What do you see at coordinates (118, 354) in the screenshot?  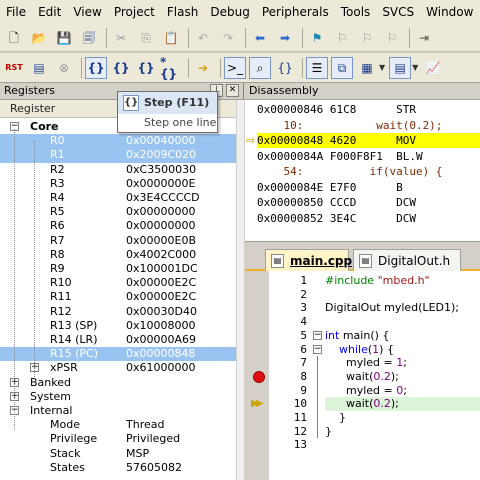 I see `register-row: R15 (PC) 0x00000848` at bounding box center [118, 354].